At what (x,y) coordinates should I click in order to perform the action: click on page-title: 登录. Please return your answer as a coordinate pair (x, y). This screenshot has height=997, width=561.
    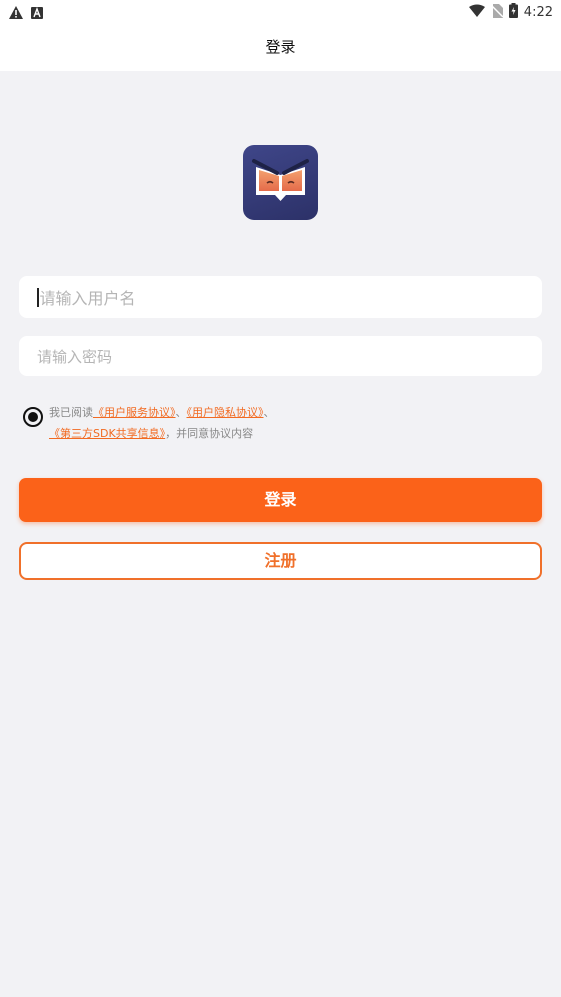
    Looking at the image, I should click on (280, 47).